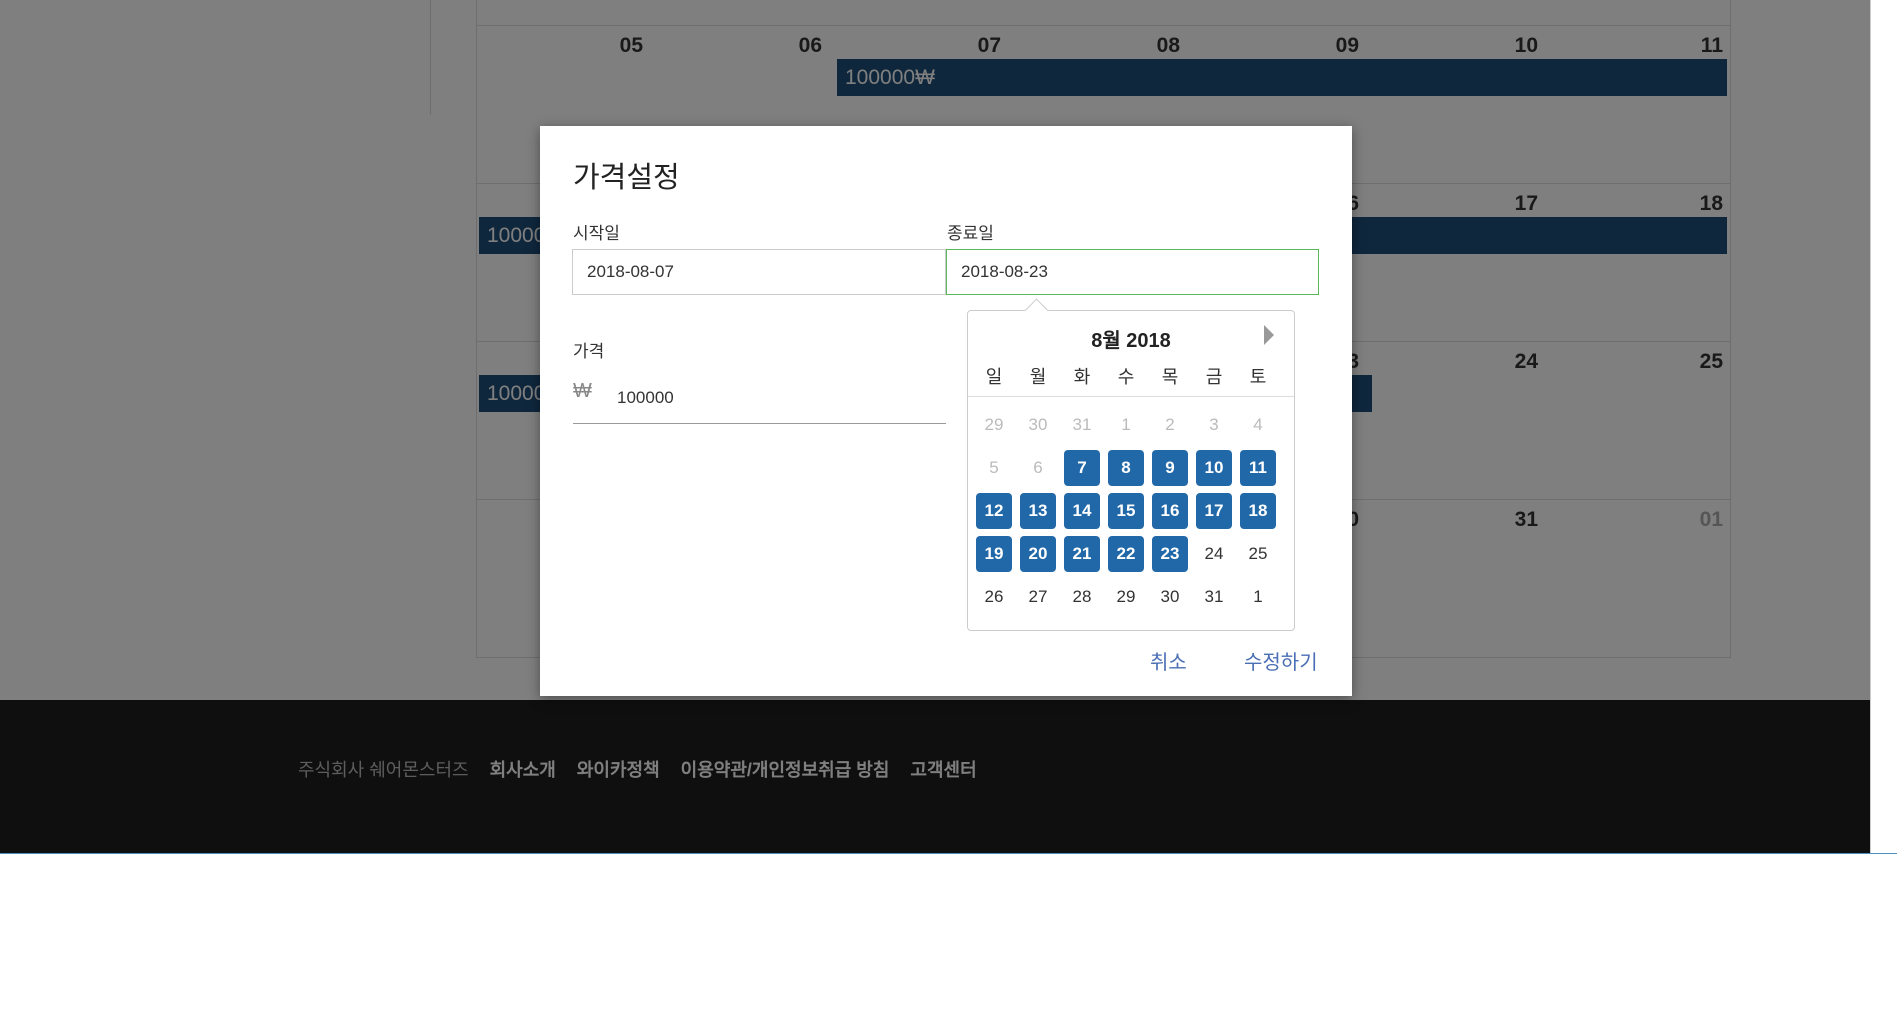 This screenshot has height=1010, width=1897. What do you see at coordinates (1038, 554) in the screenshot?
I see `date-cell-selected: 20` at bounding box center [1038, 554].